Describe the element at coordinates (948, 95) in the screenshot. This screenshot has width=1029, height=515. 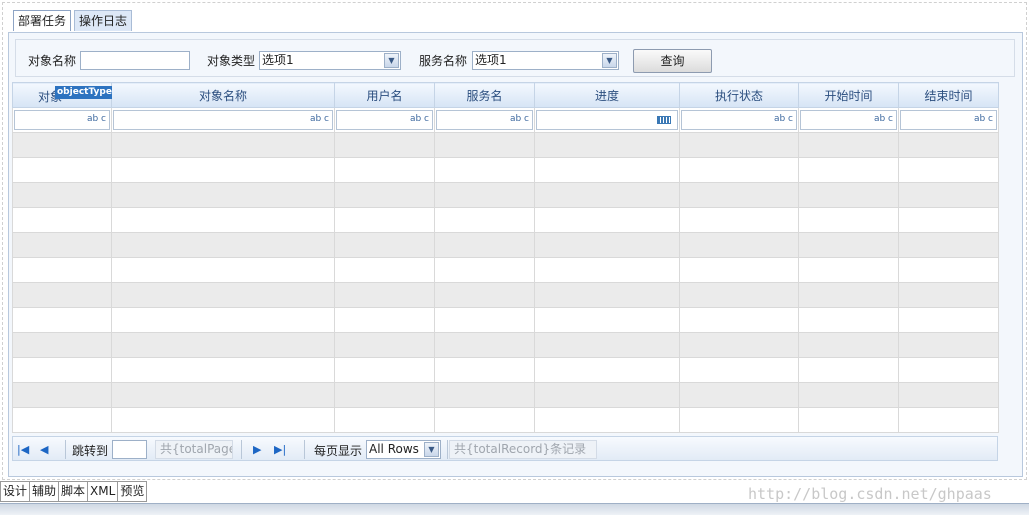
I see `column-header-end-time: 结束时间` at that location.